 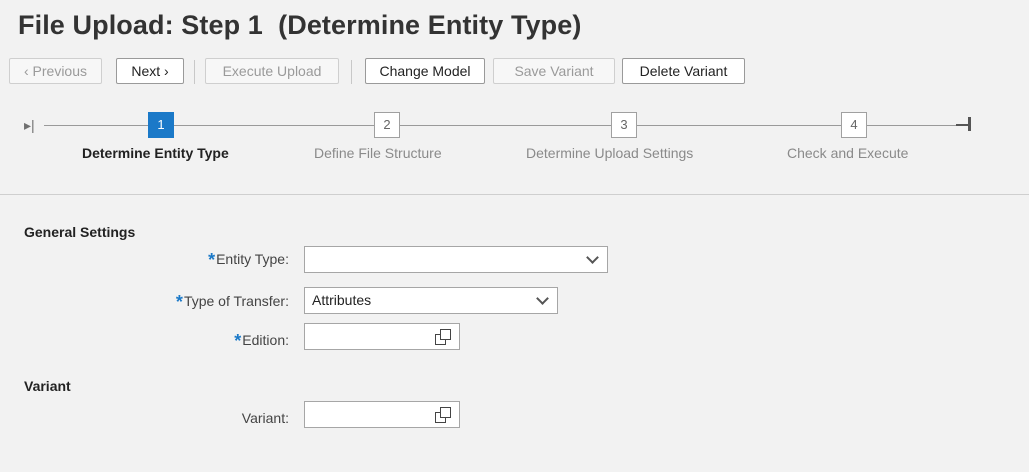 What do you see at coordinates (265, 418) in the screenshot?
I see `variant-label: Variant:` at bounding box center [265, 418].